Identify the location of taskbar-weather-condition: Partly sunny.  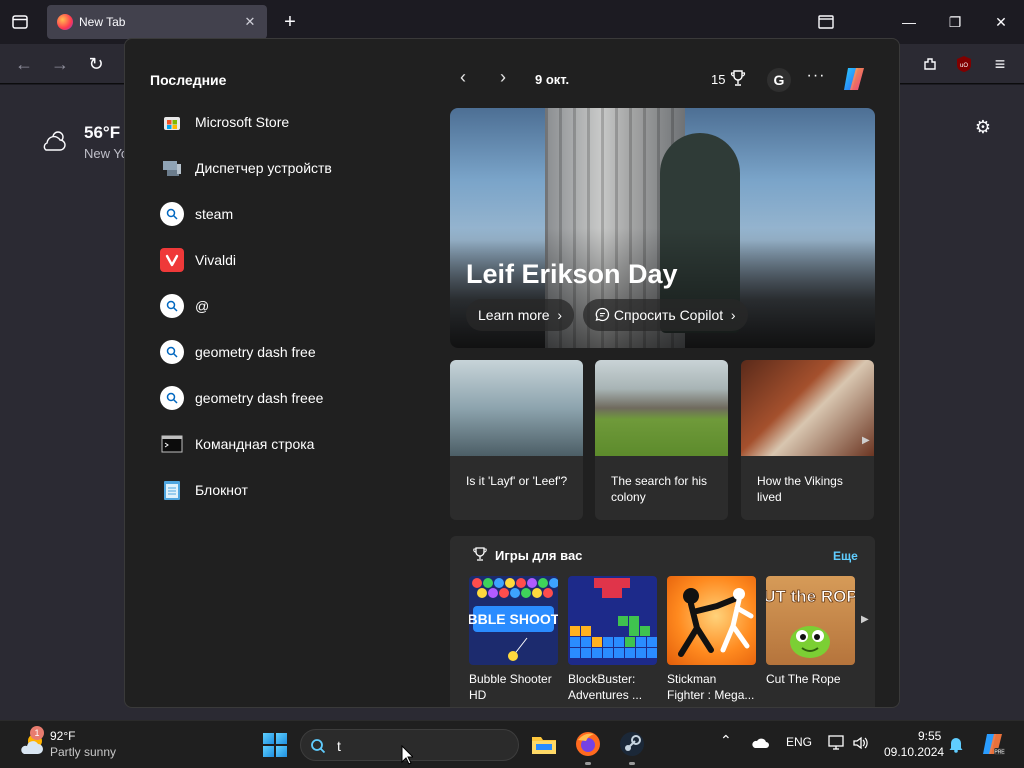
(83, 752).